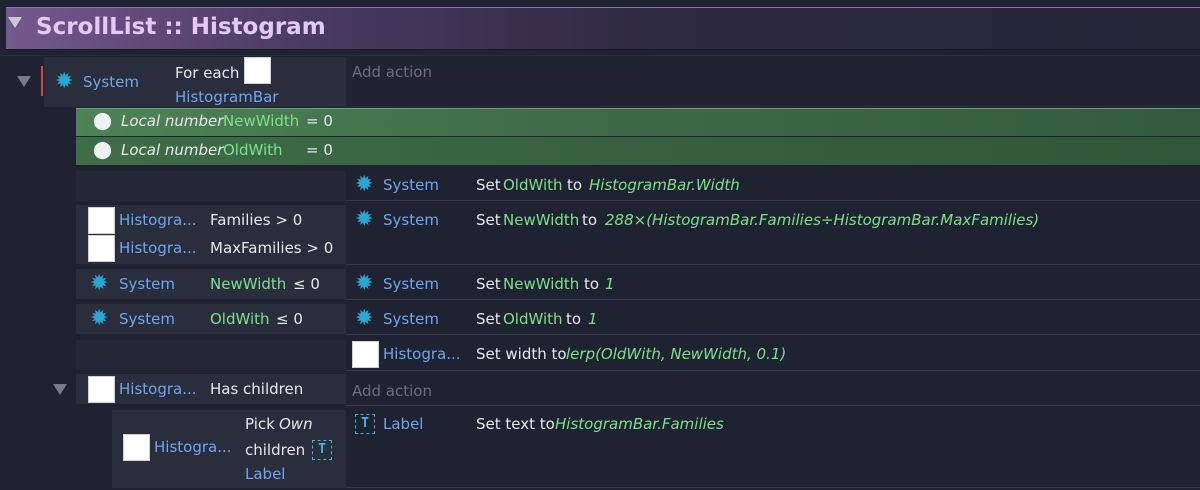 This screenshot has height=490, width=1200. I want to click on local-name: NewWidth, so click(261, 121).